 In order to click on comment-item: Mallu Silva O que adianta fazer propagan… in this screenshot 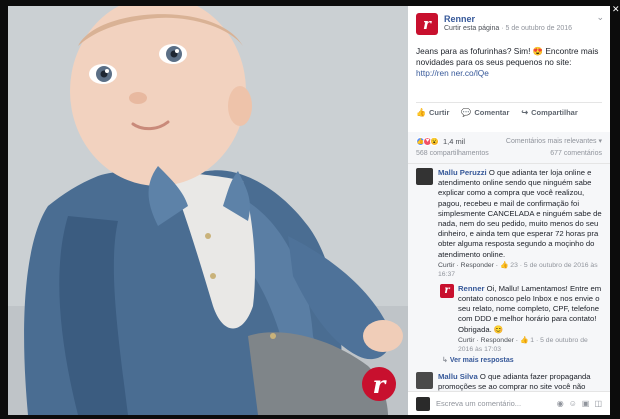, I will do `click(509, 381)`.